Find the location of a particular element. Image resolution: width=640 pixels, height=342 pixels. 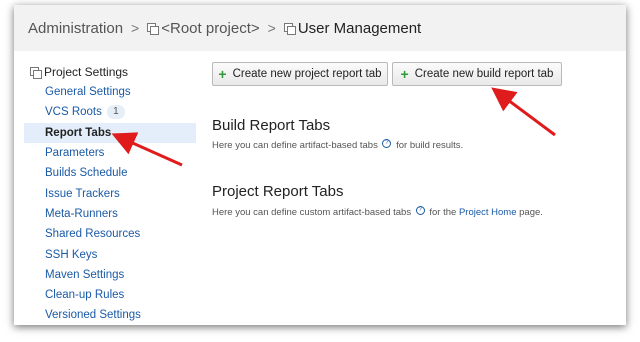

arrow-to-report-tabs is located at coordinates (147, 149).